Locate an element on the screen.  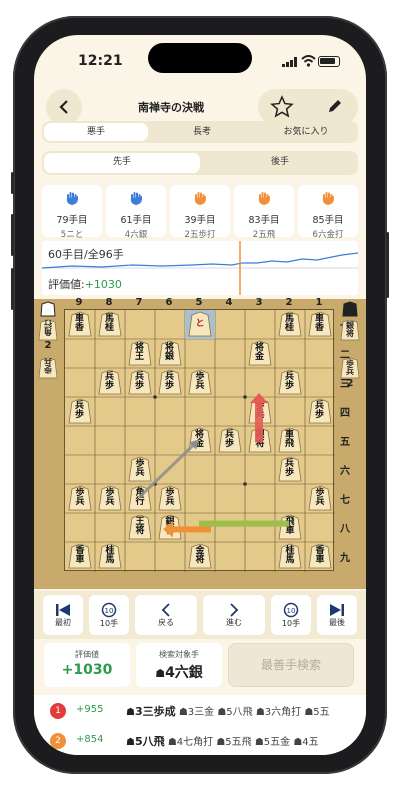
analysis-info: 評価値 +1030 検索対象手 ☗4六銀 最善手検索 is located at coordinates (200, 667).